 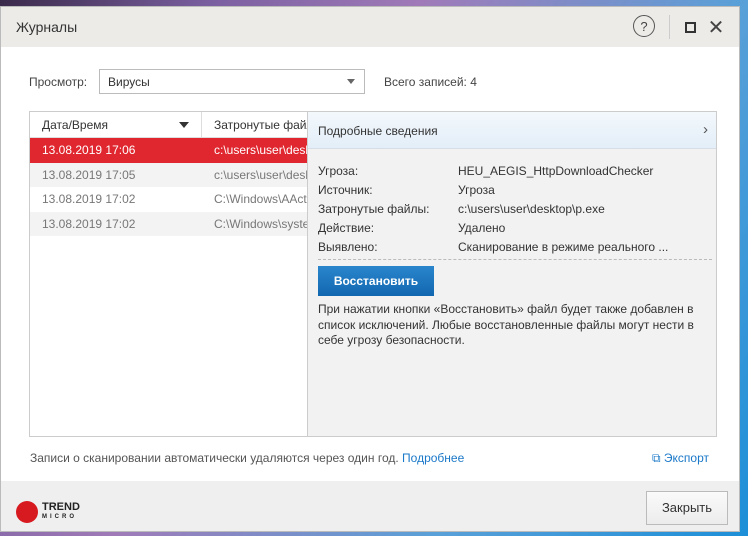 What do you see at coordinates (116, 124) in the screenshot?
I see `column-header-datetime: Дата/Время` at bounding box center [116, 124].